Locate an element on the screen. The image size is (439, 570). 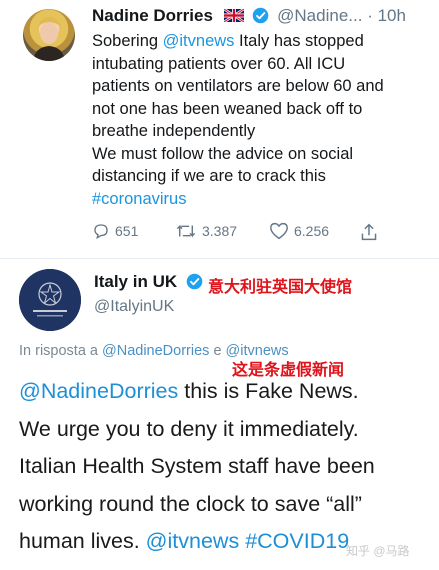
tweet-line: #coronavirus is located at coordinates (259, 199).